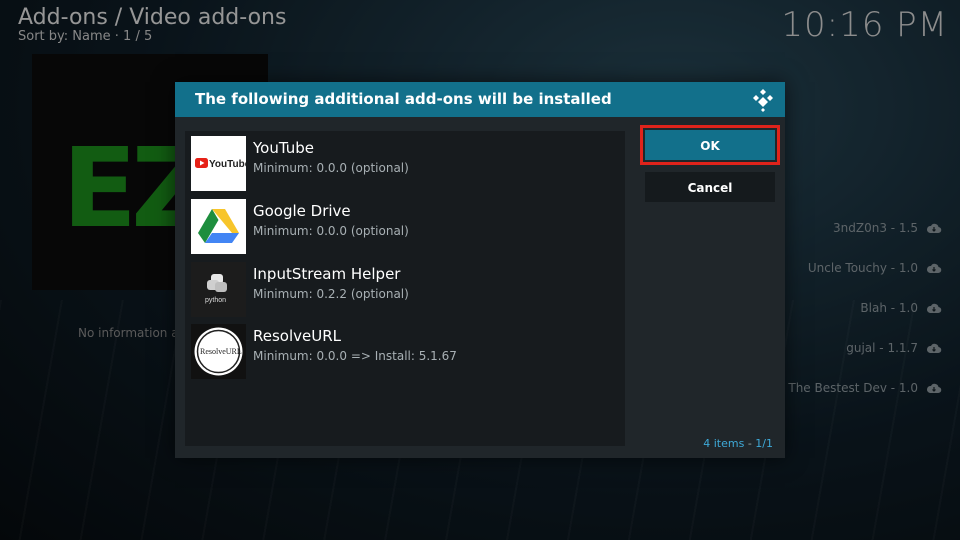 This screenshot has width=960, height=540. Describe the element at coordinates (763, 100) in the screenshot. I see `kodi-logo-icon` at that location.